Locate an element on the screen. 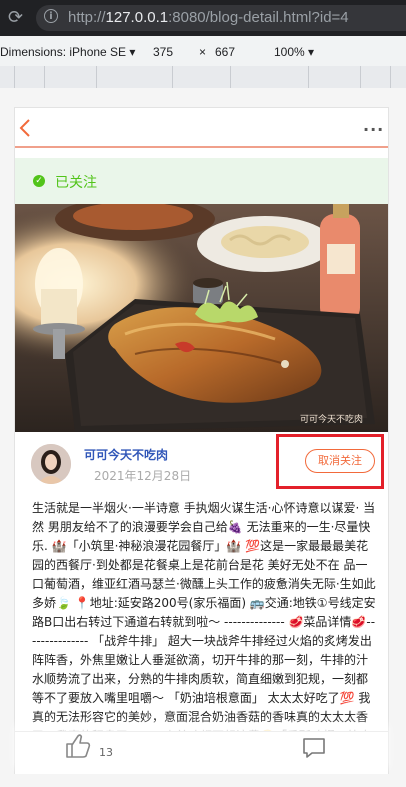 This screenshot has height=787, width=406. author-name: 可可今天不吃肉 is located at coordinates (126, 454).